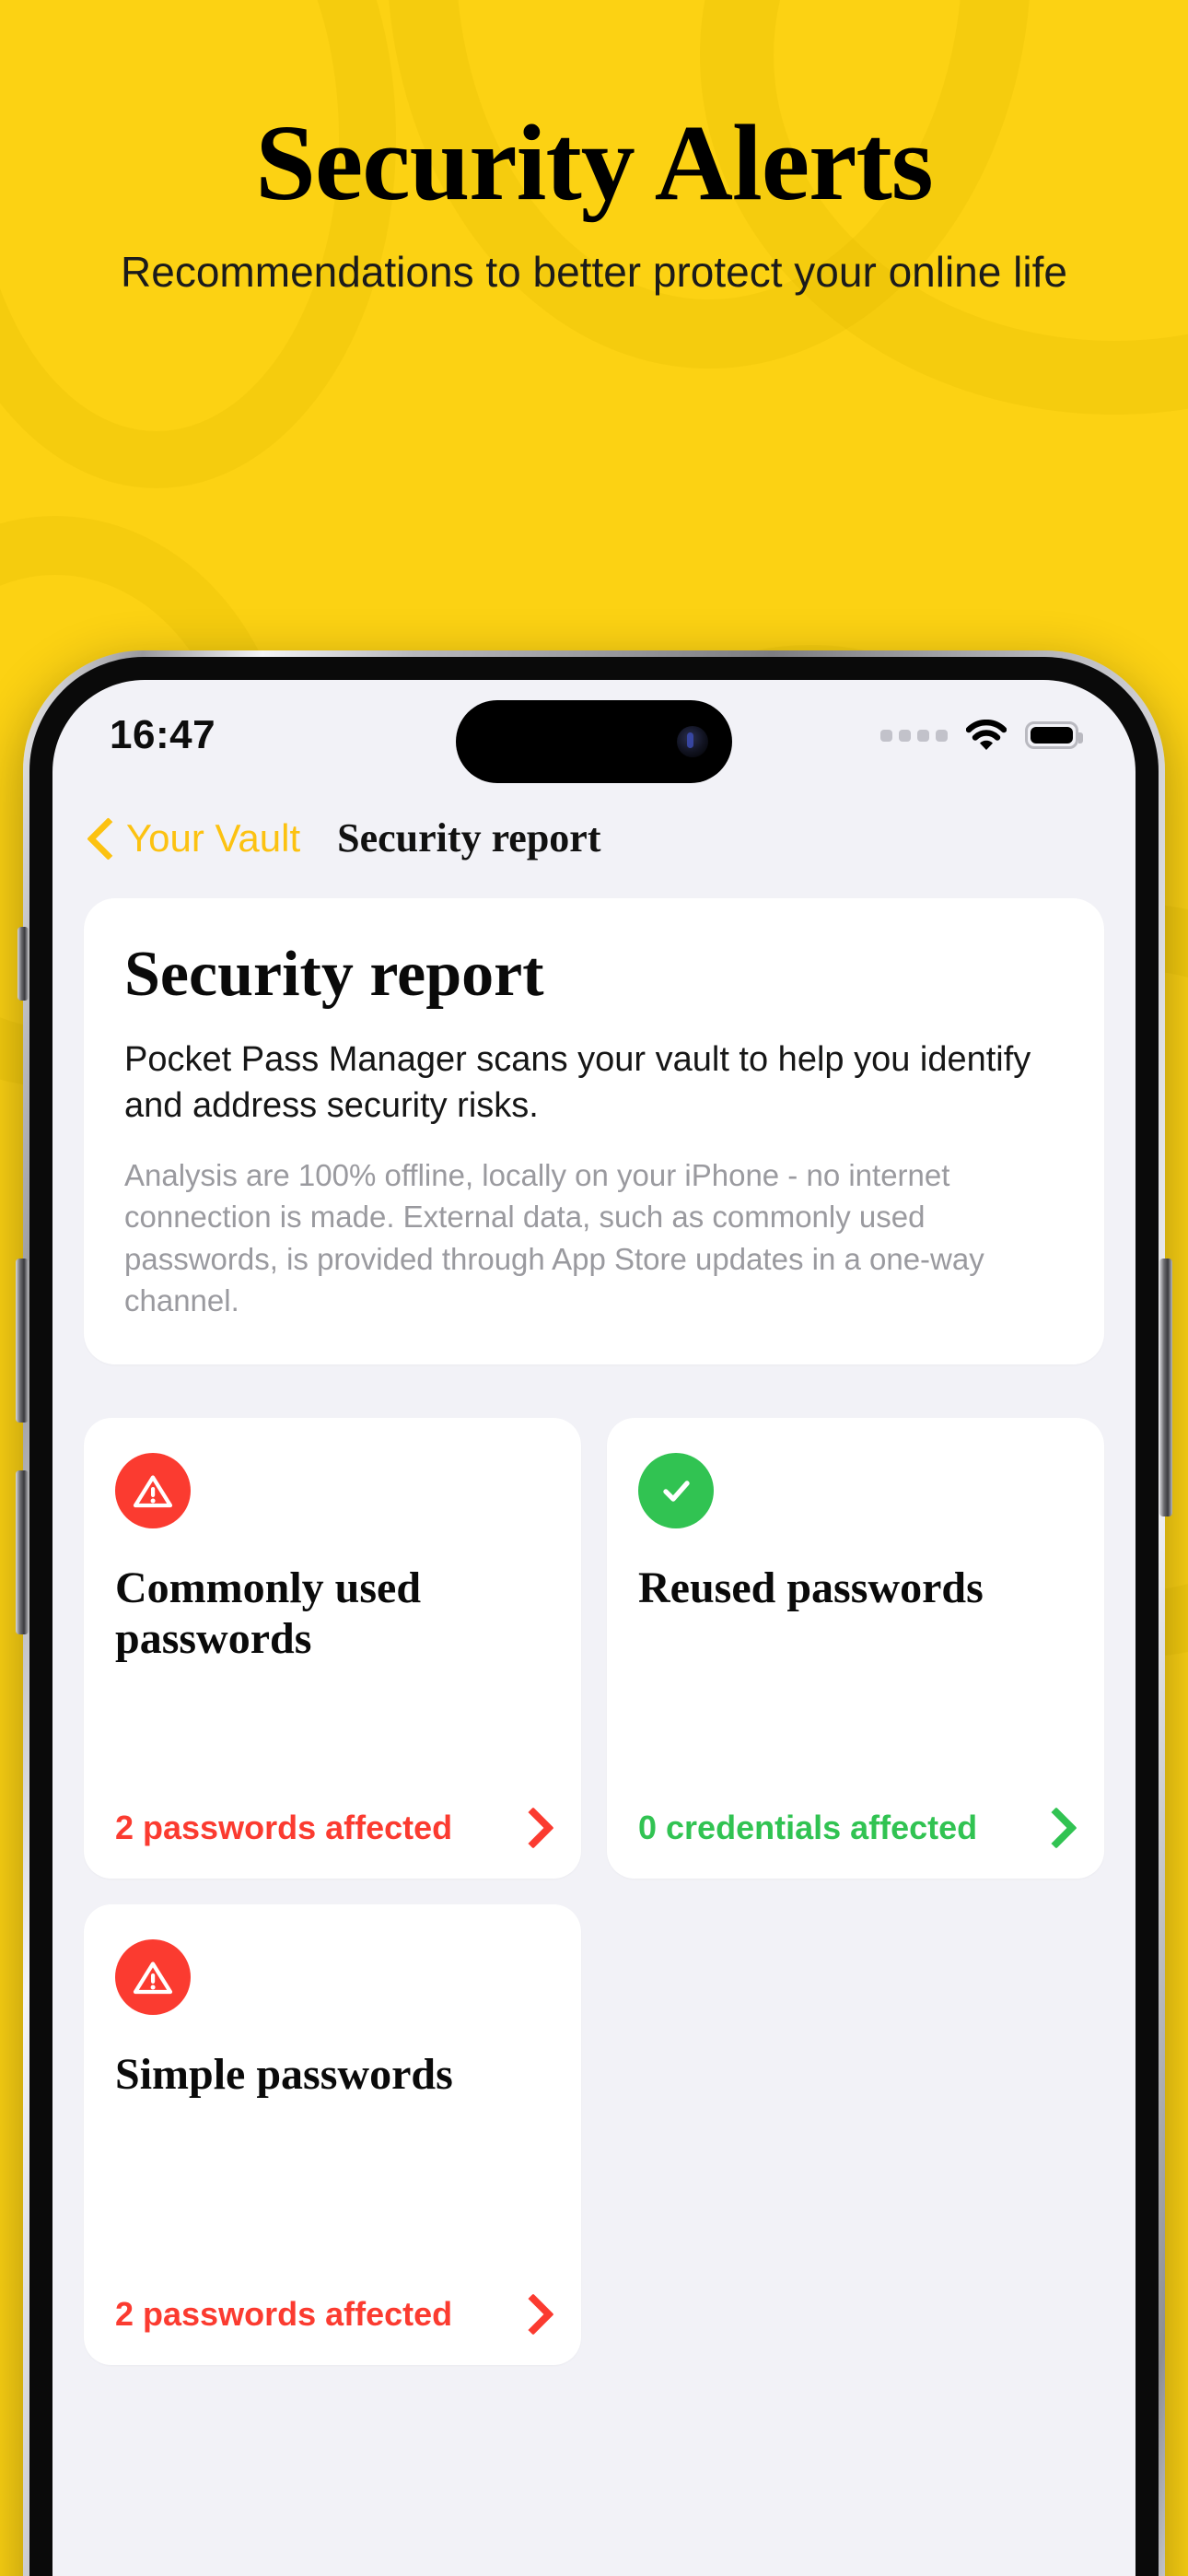 This screenshot has height=2576, width=1188. I want to click on tile-status-text: 0 credentials affected, so click(808, 1827).